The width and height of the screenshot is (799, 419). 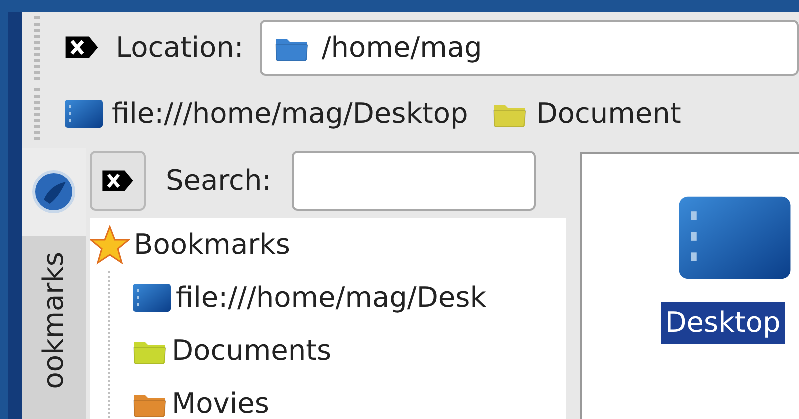 What do you see at coordinates (328, 244) in the screenshot?
I see `tree-item: Bookmarks` at bounding box center [328, 244].